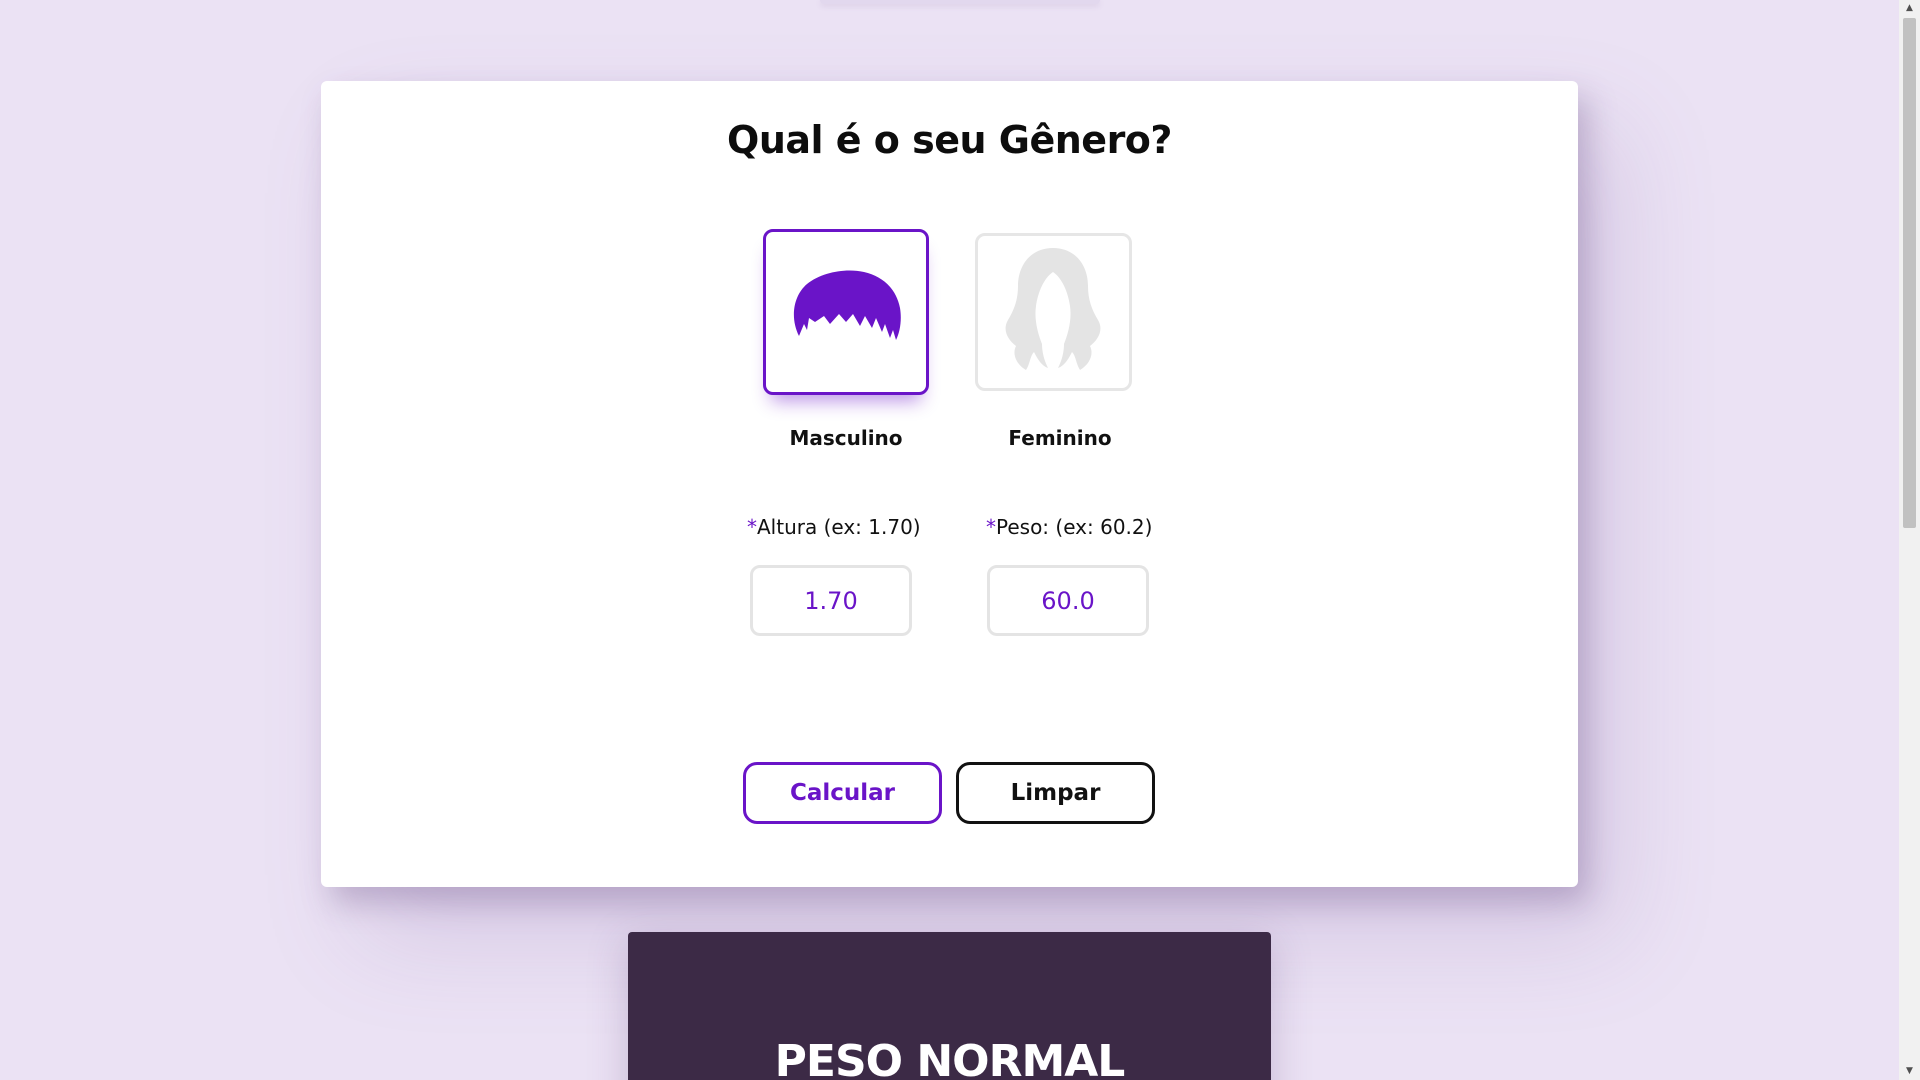 This screenshot has height=1080, width=1920. What do you see at coordinates (1068, 600) in the screenshot?
I see `peso-input` at bounding box center [1068, 600].